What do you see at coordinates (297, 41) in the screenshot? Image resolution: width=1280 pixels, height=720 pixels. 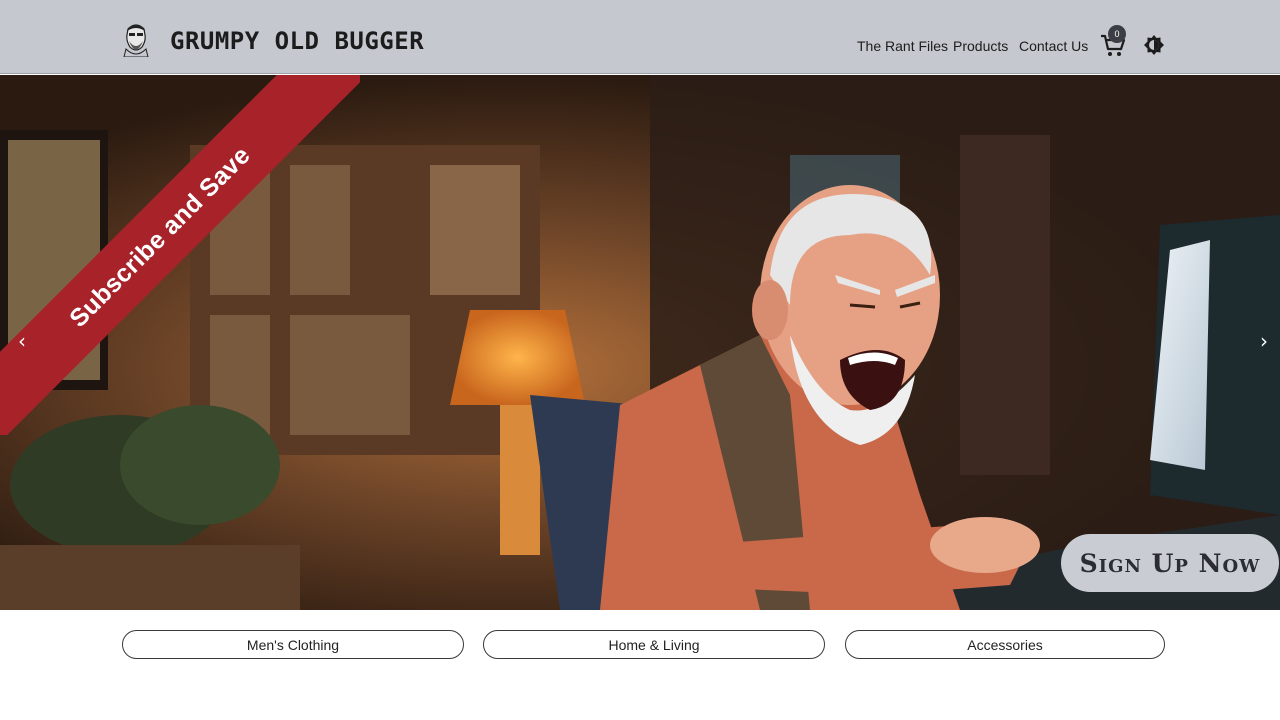 I see `site-title: GRUMPY OLD BUGGER` at bounding box center [297, 41].